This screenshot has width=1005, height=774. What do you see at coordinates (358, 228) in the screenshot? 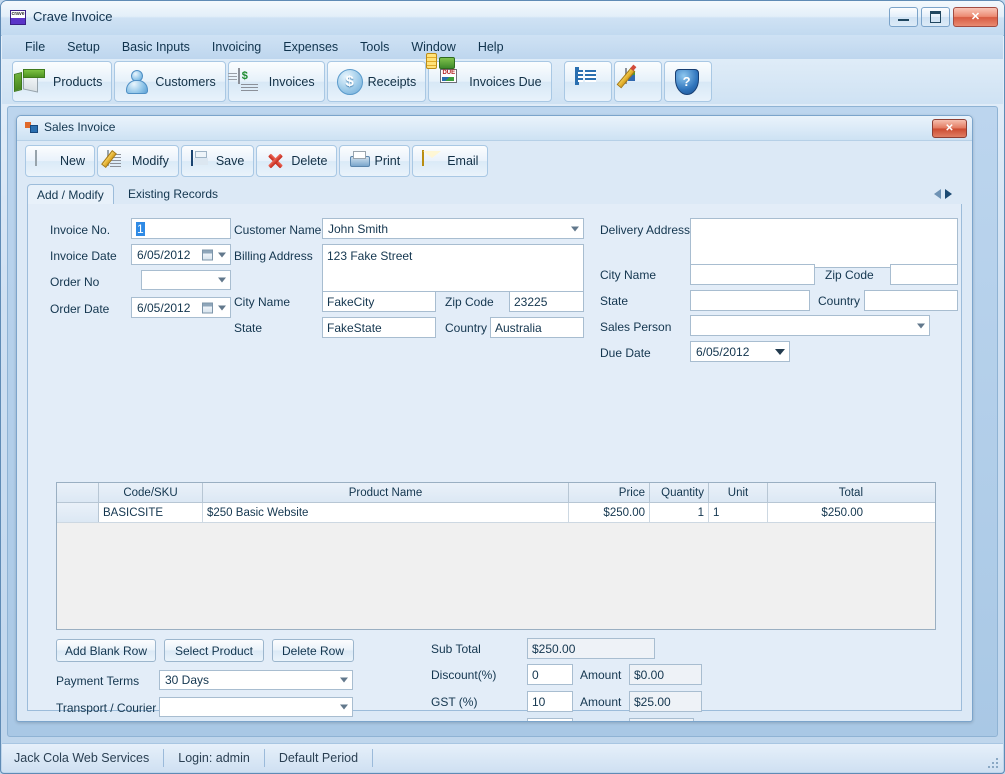
I see `customer-name-value: John Smith` at bounding box center [358, 228].